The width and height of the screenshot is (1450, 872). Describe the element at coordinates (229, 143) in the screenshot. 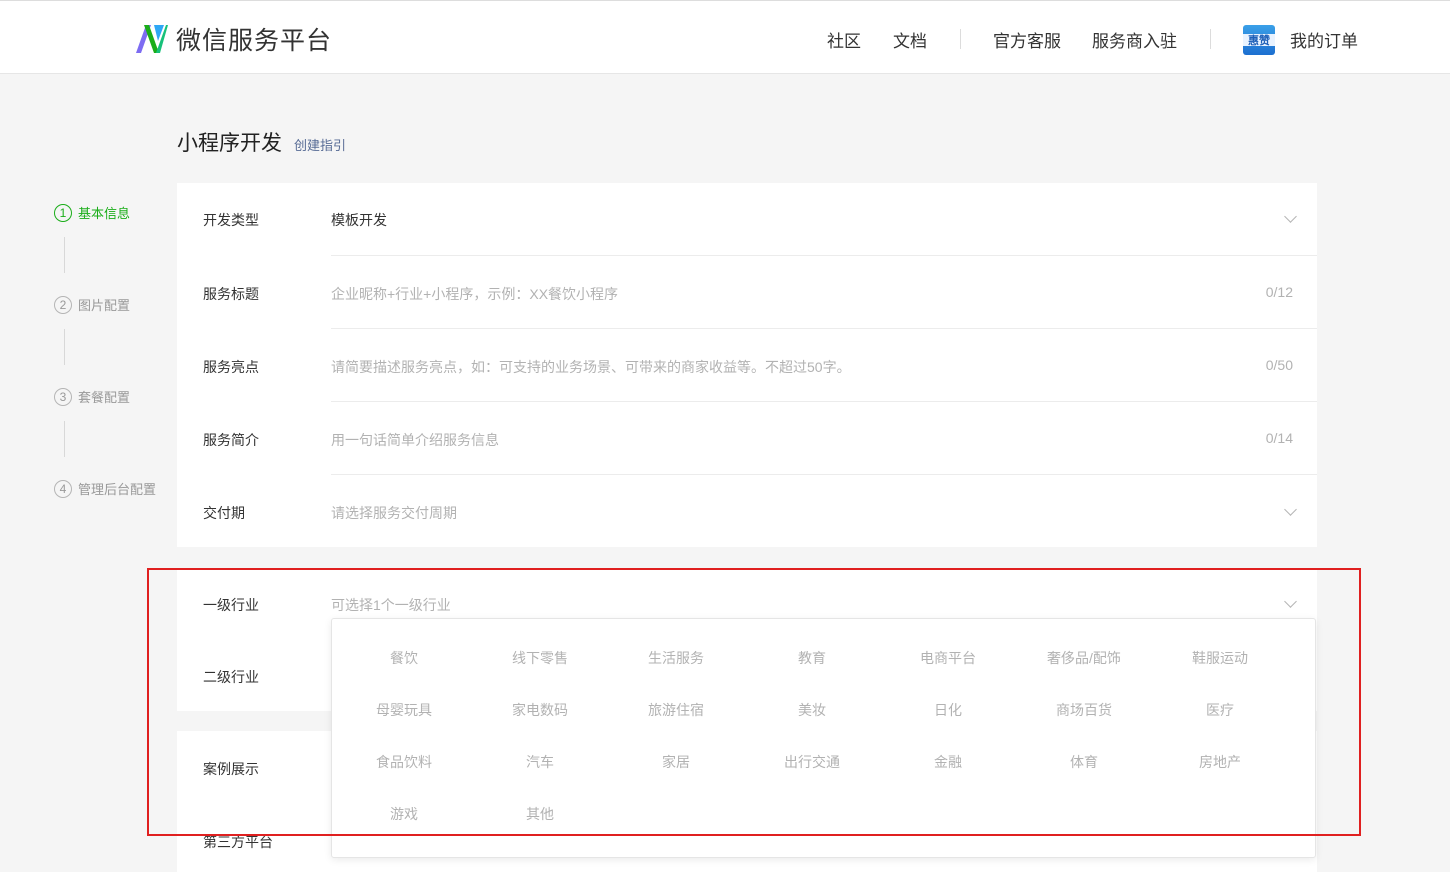

I see `page-title: 小程序开发` at that location.